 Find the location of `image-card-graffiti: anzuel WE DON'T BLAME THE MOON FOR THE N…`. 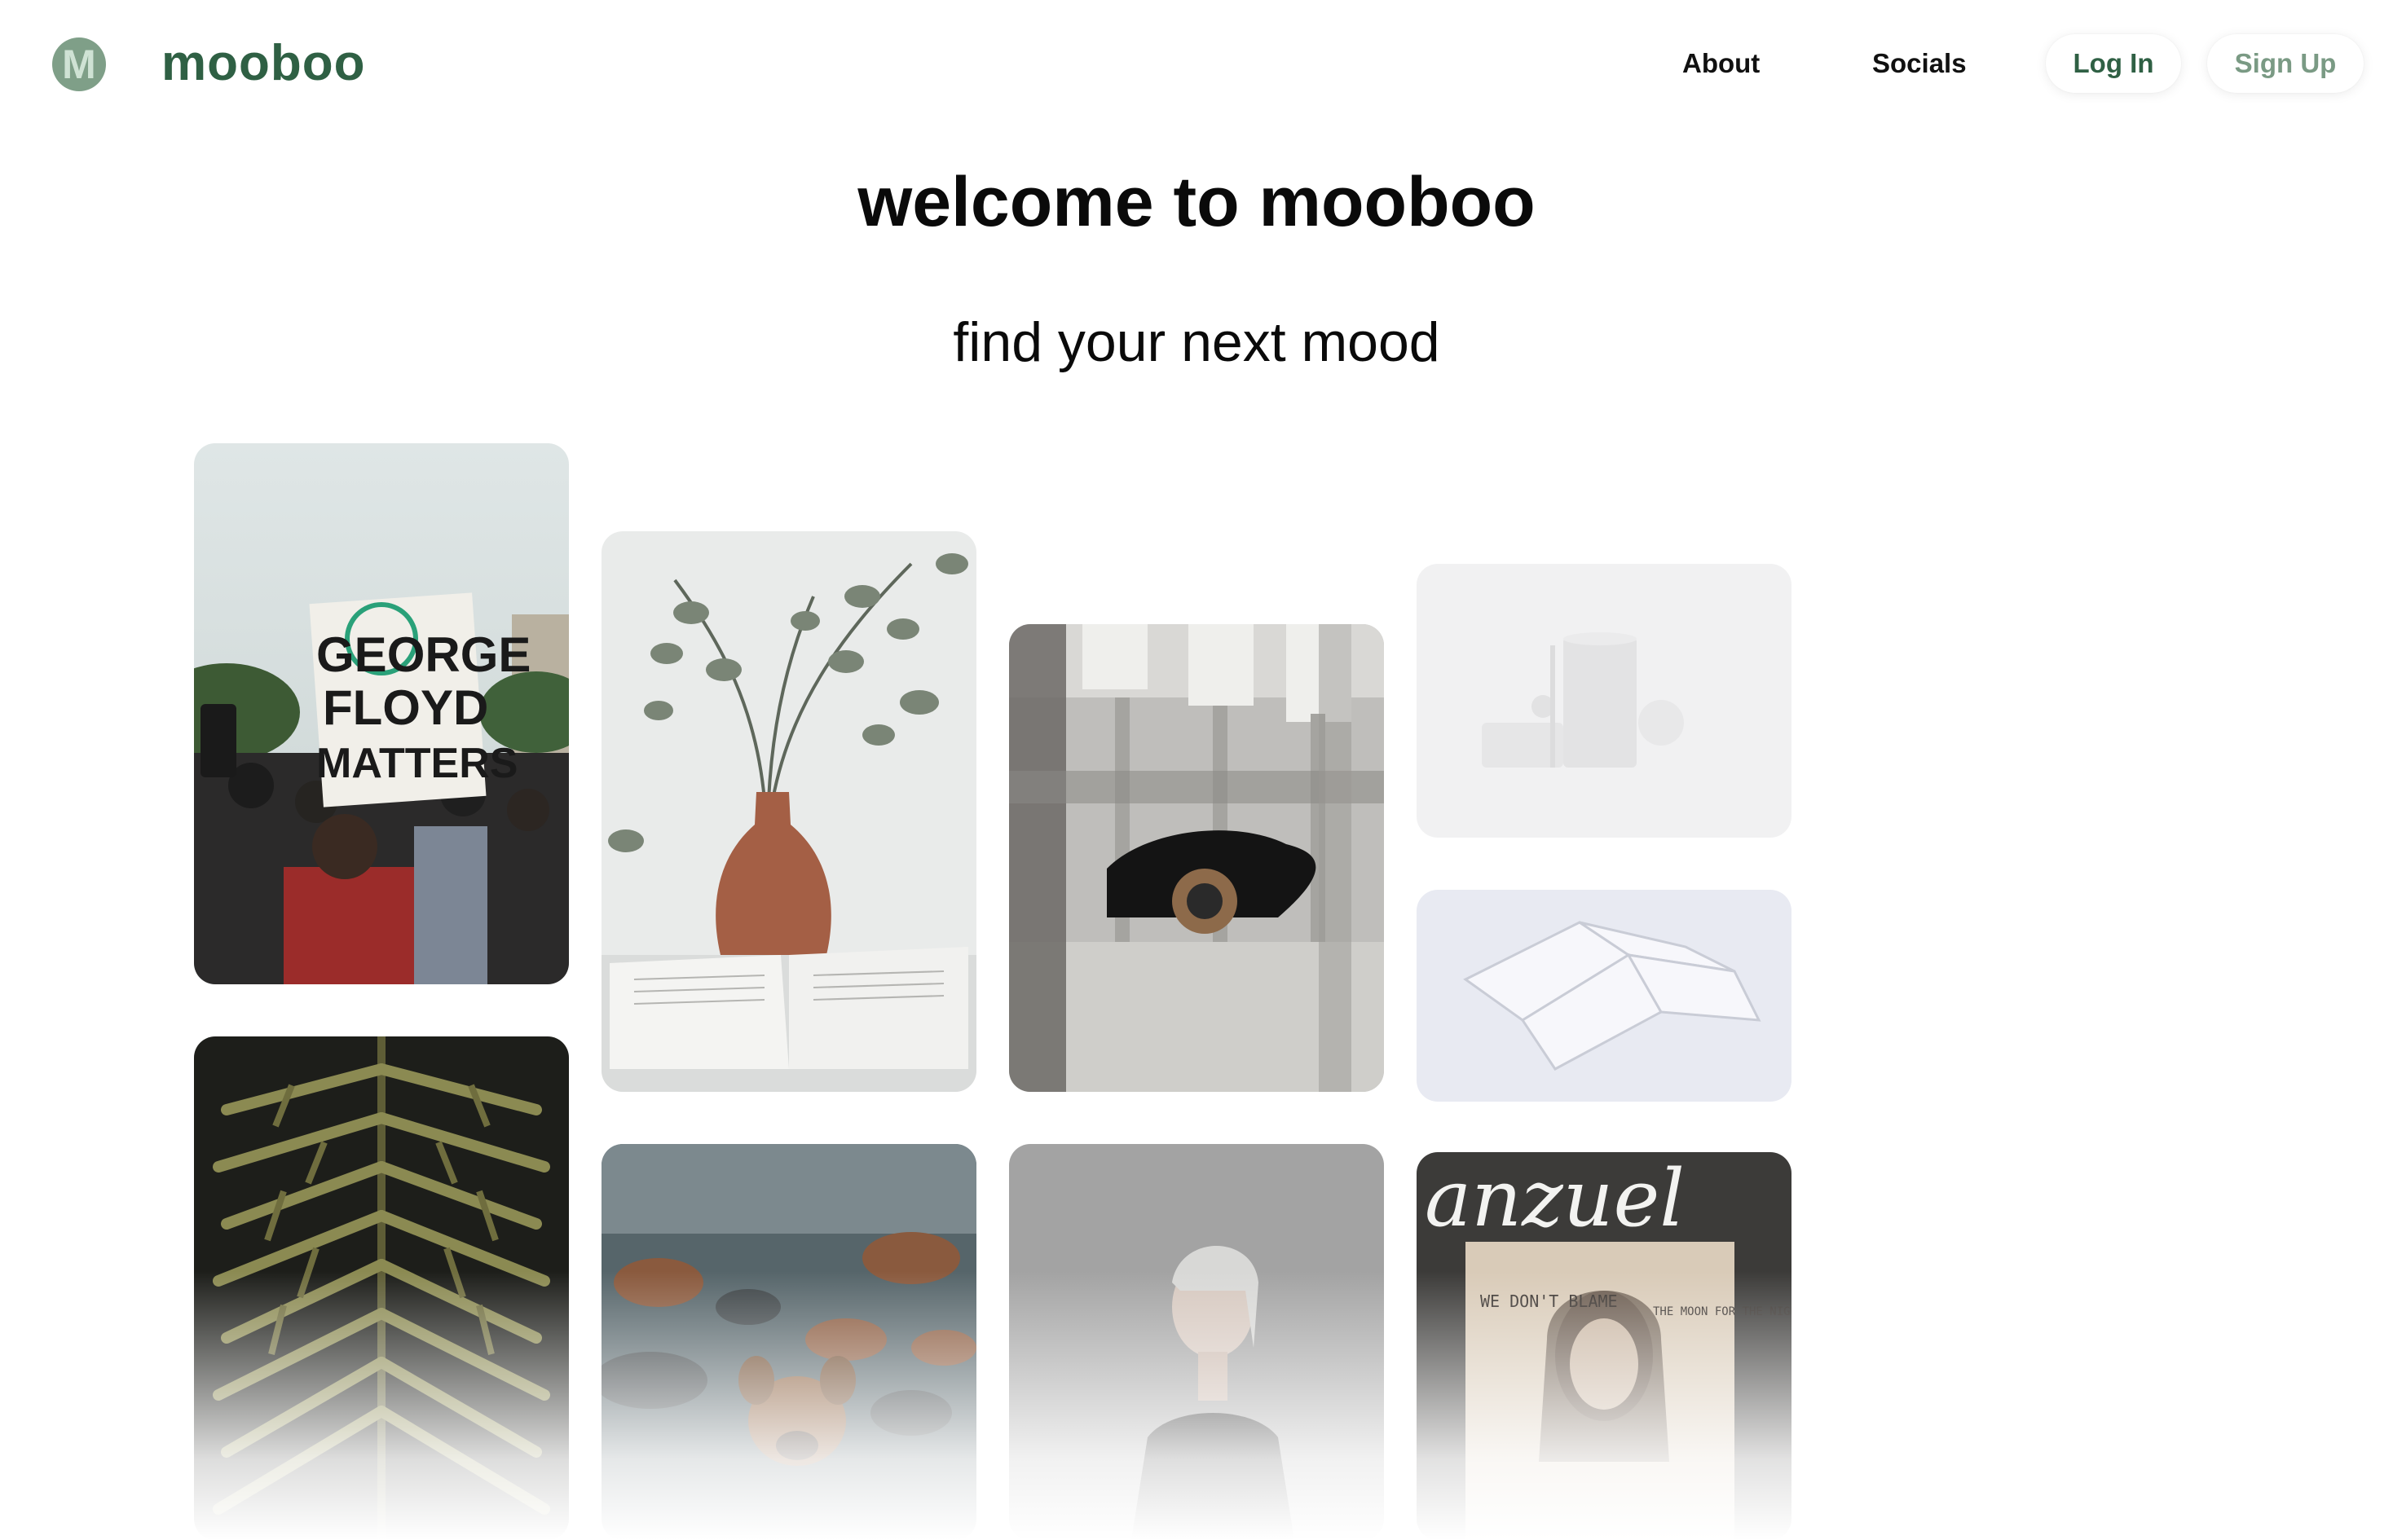

image-card-graffiti: anzuel WE DON'T BLAME THE MOON FOR THE N… is located at coordinates (1604, 1346).